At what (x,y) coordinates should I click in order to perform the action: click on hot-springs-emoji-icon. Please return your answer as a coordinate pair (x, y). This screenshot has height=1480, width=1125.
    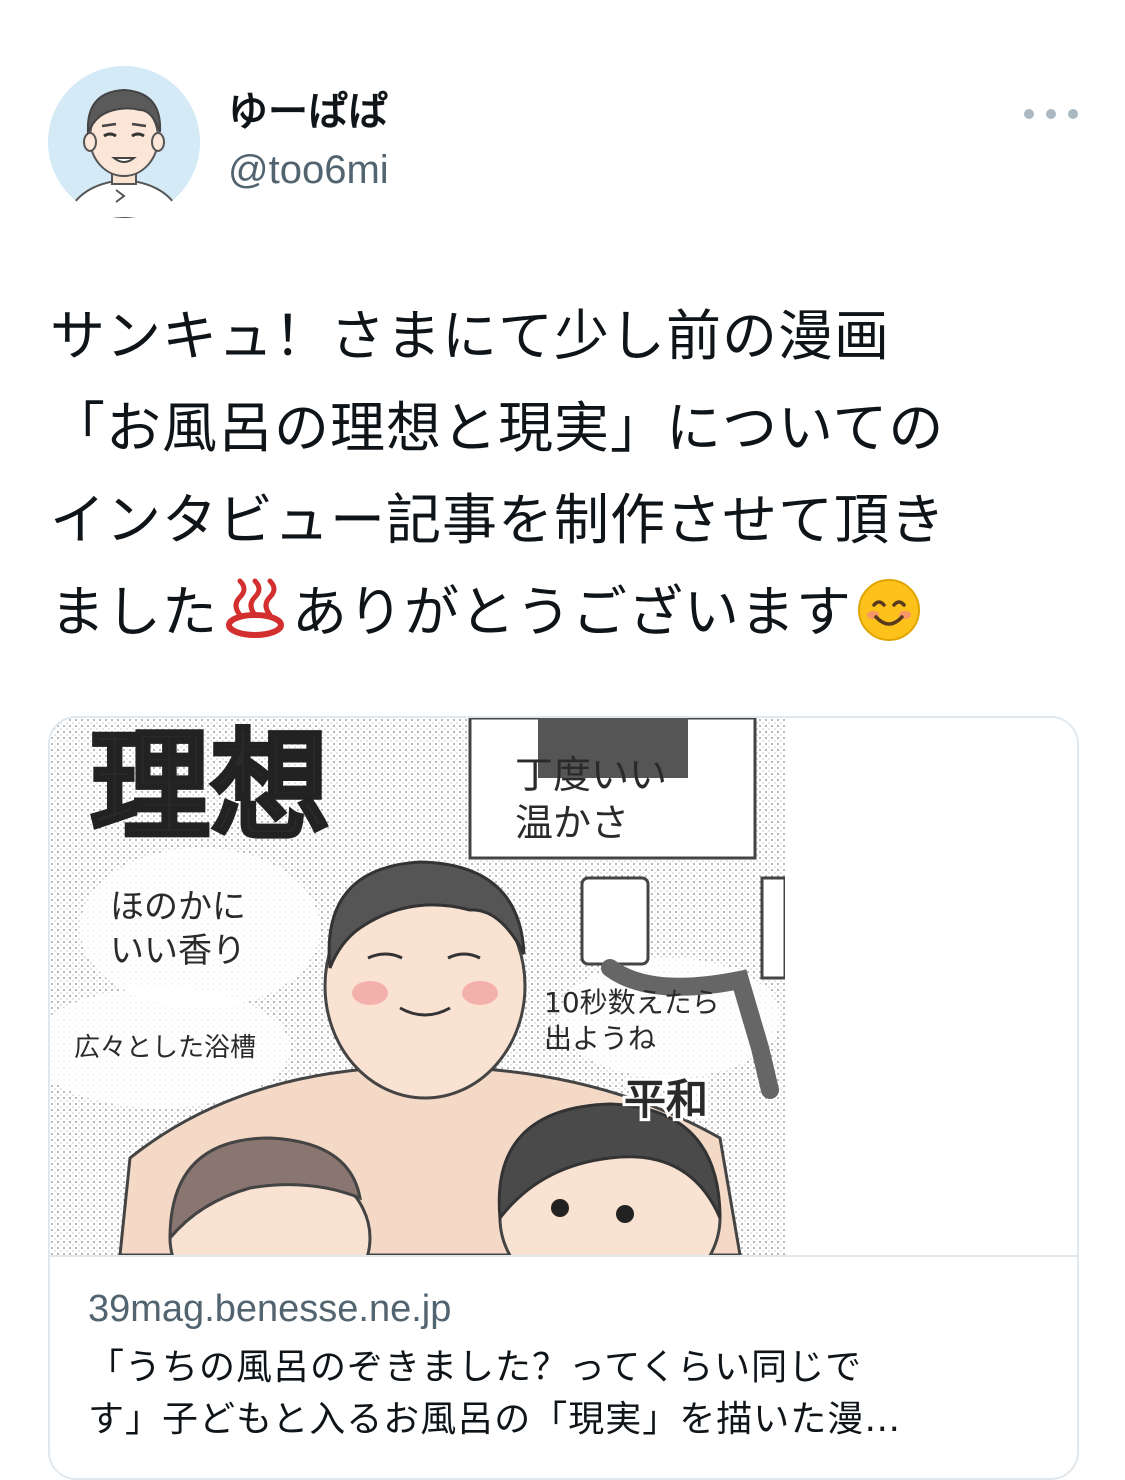
    Looking at the image, I should click on (255, 608).